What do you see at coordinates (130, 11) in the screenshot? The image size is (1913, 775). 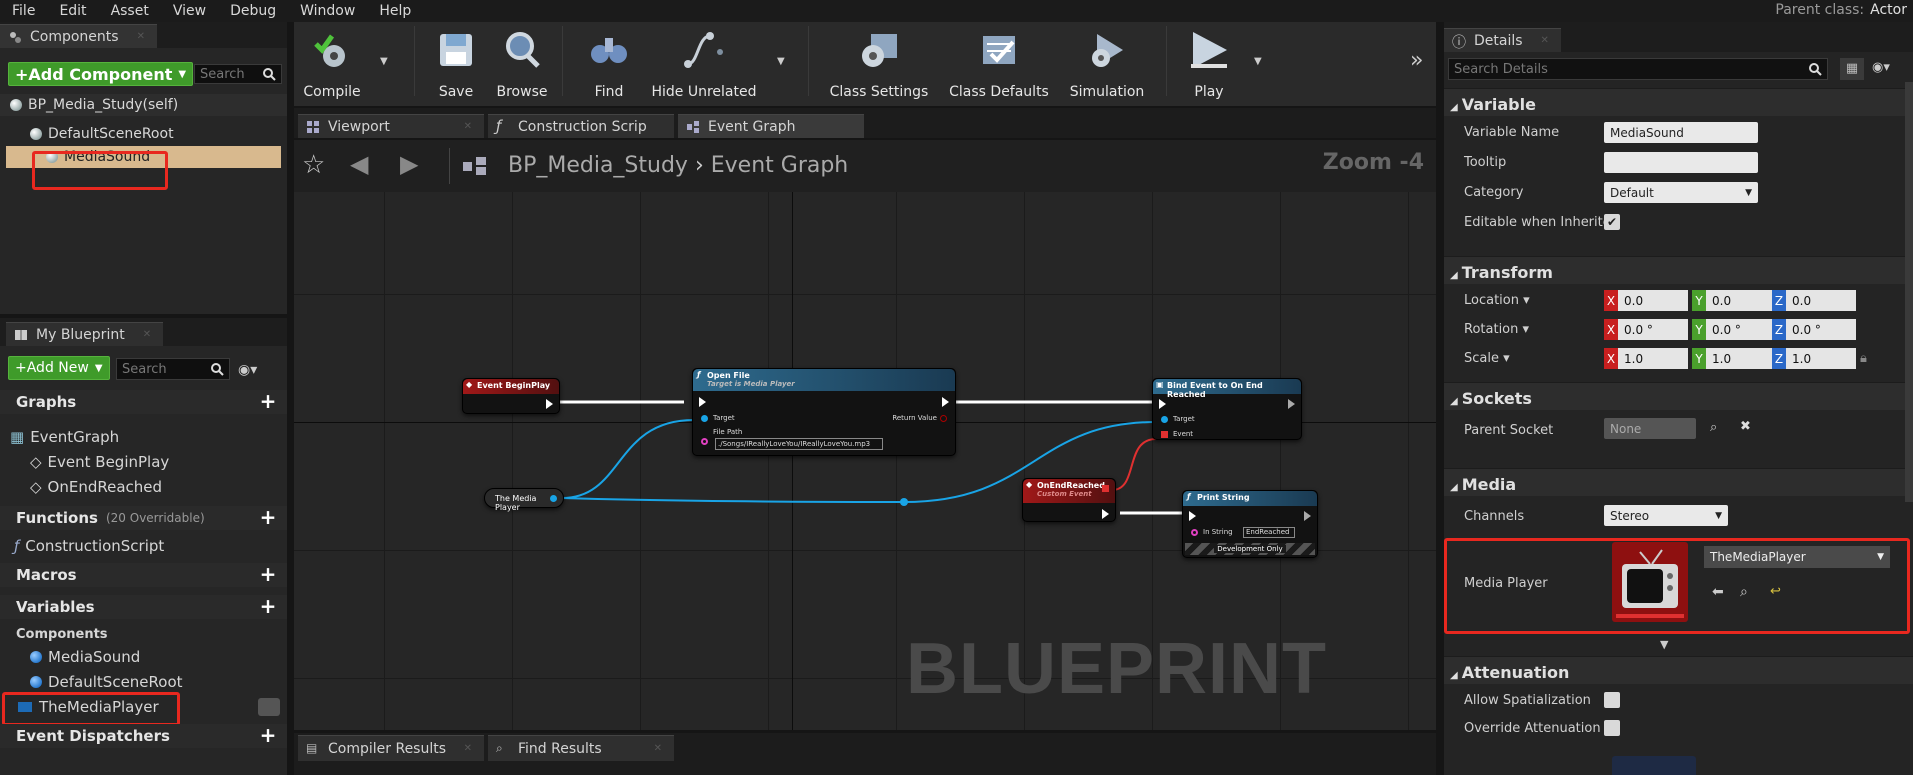 I see `menu-asset: Asset` at bounding box center [130, 11].